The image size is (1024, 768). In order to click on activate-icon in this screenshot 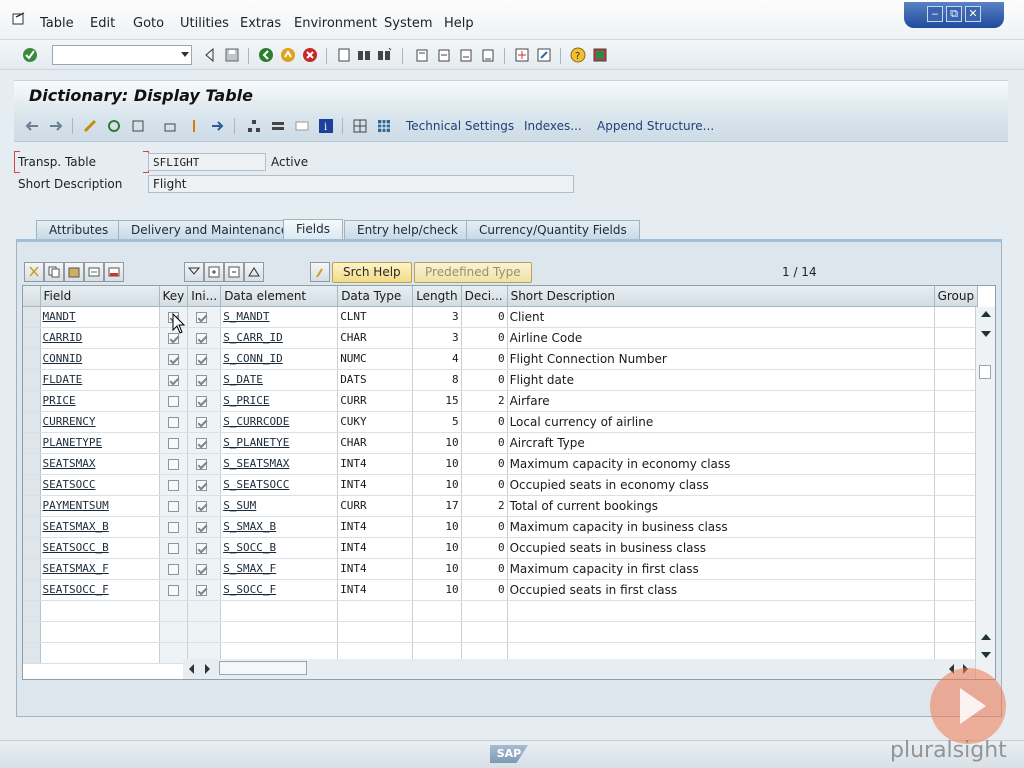, I will do `click(170, 126)`.